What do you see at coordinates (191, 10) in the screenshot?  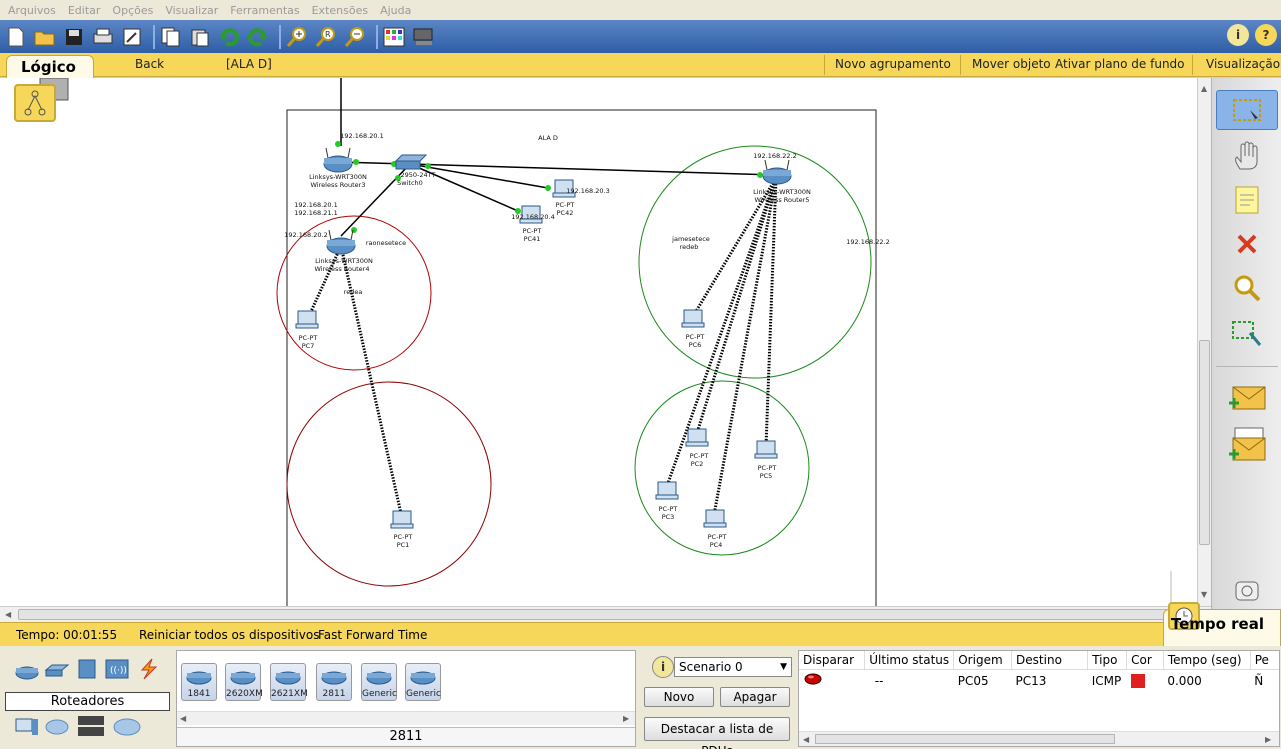 I see `menu-visualizar: Visualizar` at bounding box center [191, 10].